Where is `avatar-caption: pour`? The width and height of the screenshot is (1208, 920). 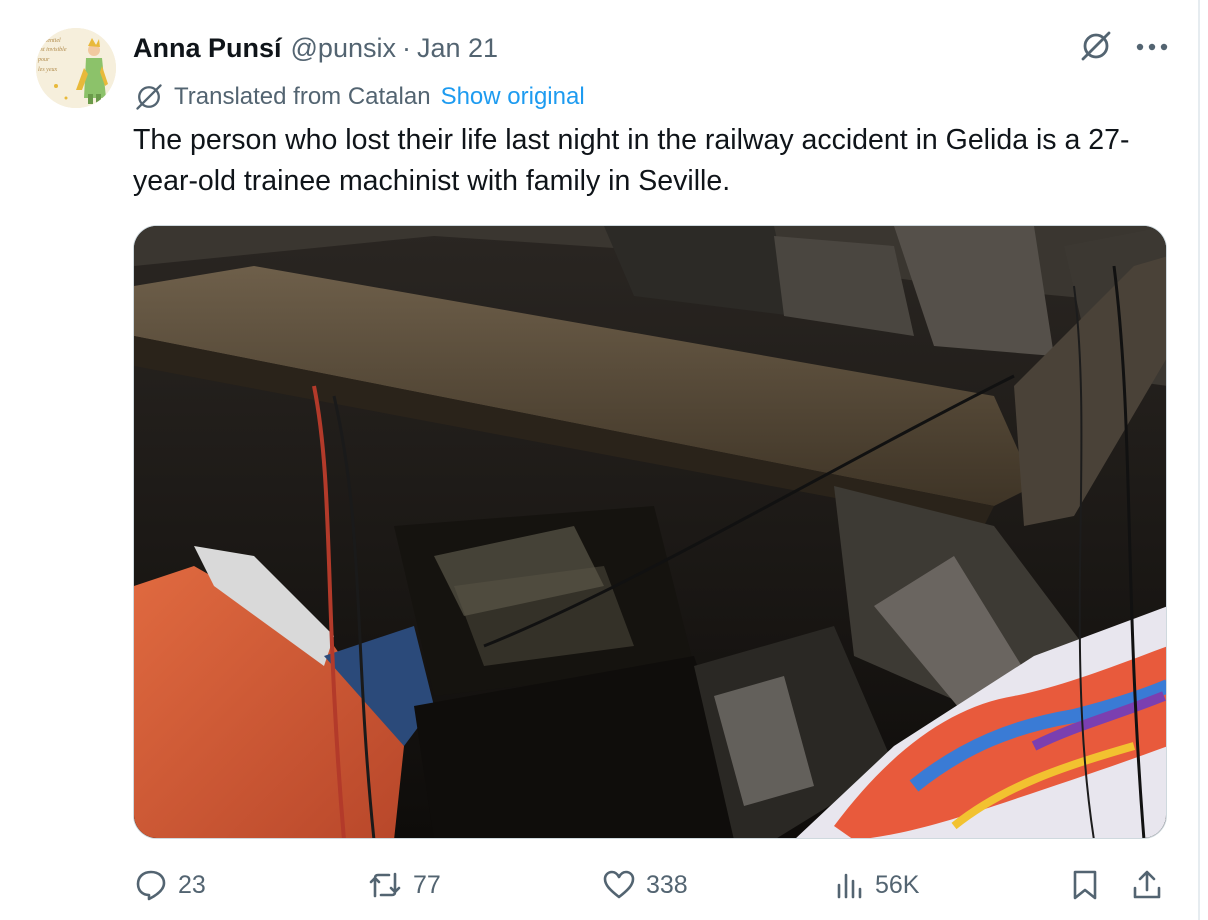 avatar-caption: pour is located at coordinates (43, 60).